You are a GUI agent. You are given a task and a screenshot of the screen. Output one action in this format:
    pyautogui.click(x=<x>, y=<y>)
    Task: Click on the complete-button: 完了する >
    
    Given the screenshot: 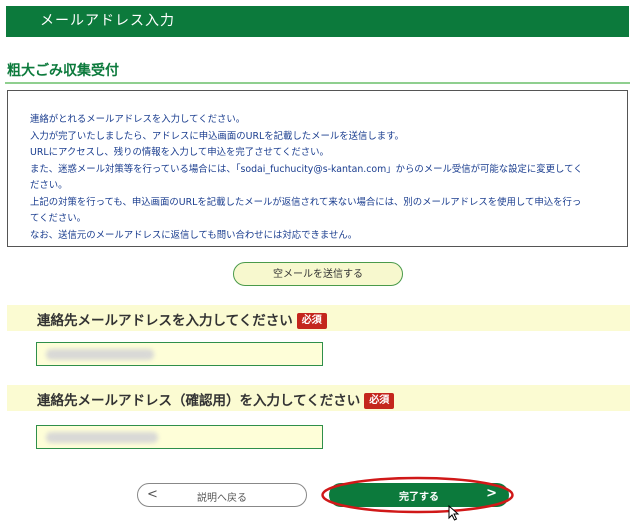 What is the action you would take?
    pyautogui.click(x=419, y=495)
    